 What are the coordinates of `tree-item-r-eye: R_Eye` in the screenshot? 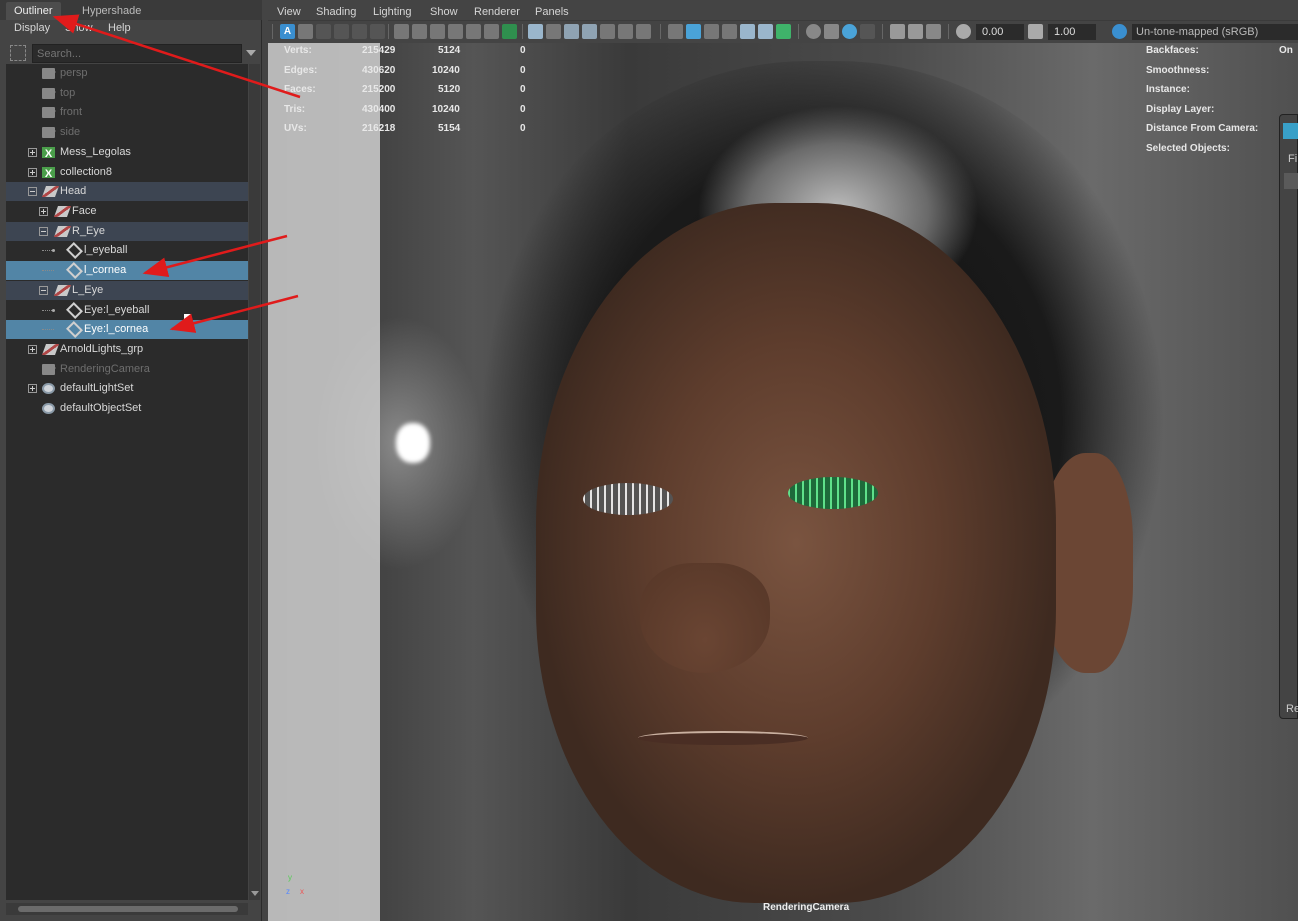 It's located at (127, 231).